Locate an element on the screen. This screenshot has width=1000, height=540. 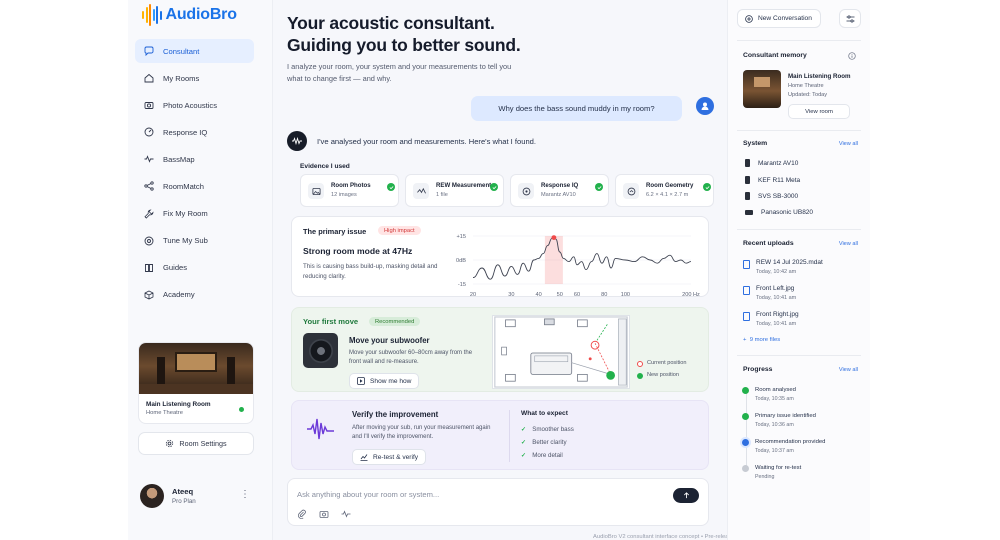
info-icon is located at coordinates (852, 56).